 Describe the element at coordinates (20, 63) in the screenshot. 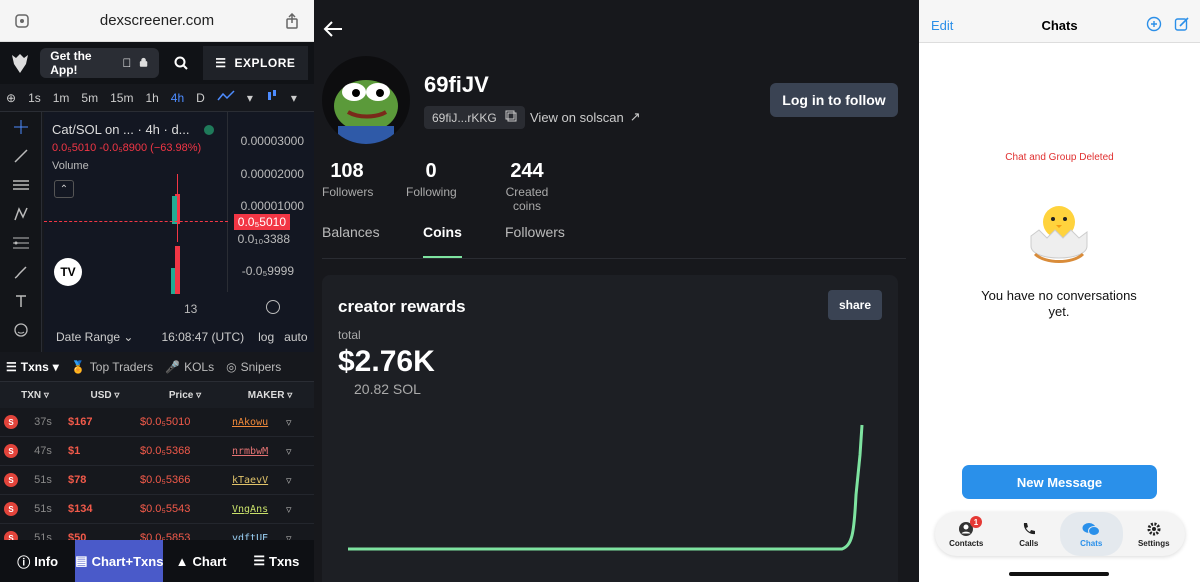

I see `dexscreener-logo-icon` at that location.